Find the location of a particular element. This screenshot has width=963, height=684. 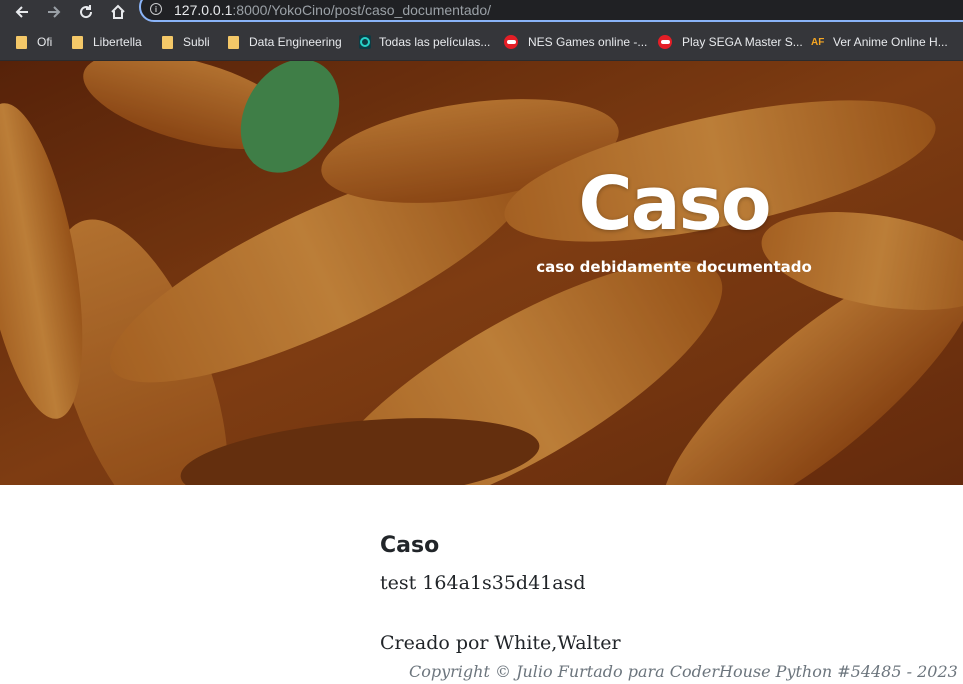

af-icon: AF is located at coordinates (818, 42).